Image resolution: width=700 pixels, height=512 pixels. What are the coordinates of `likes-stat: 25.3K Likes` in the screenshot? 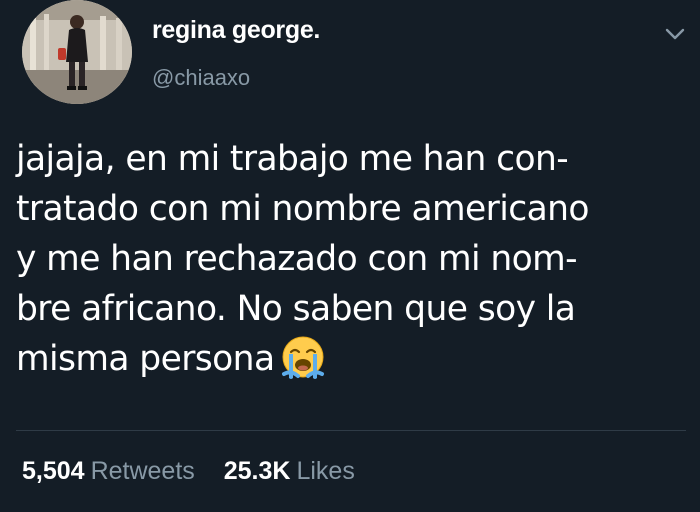 It's located at (289, 471).